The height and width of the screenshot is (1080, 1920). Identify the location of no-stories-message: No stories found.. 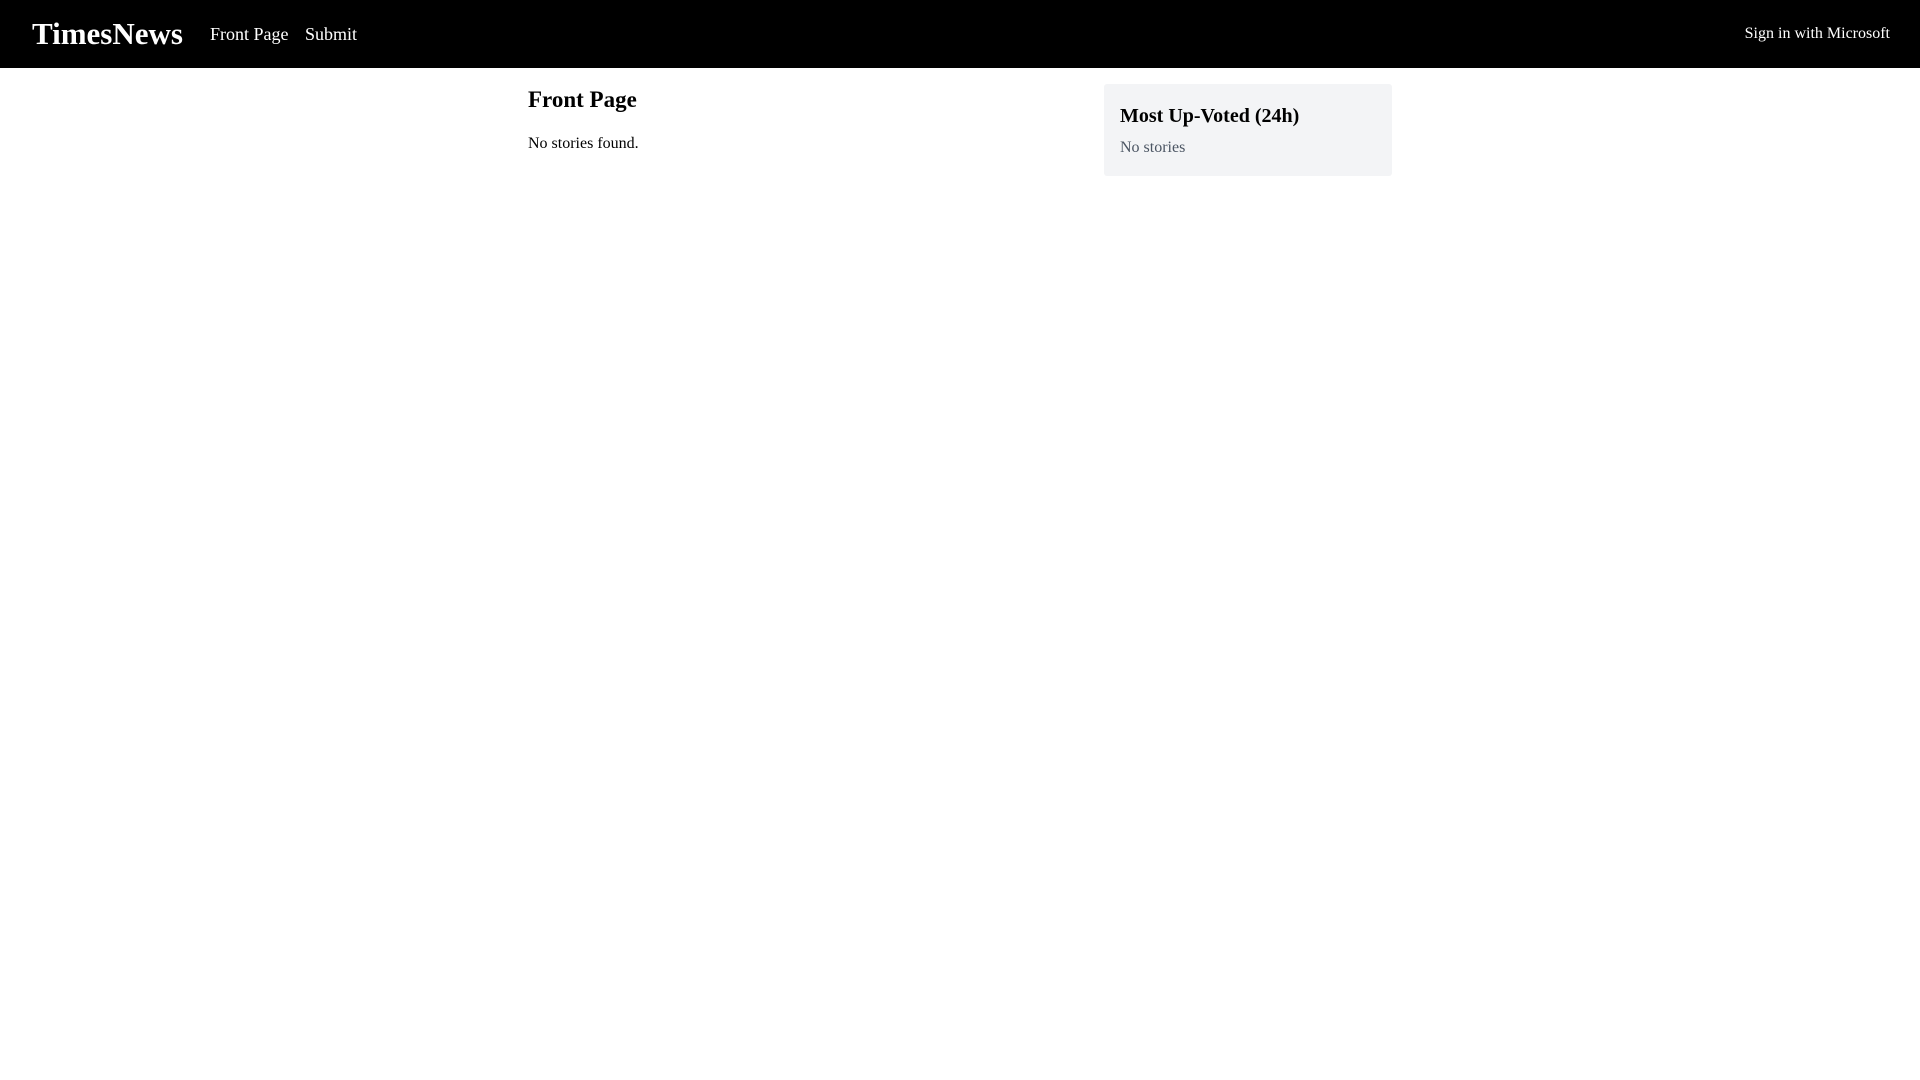
(583, 143).